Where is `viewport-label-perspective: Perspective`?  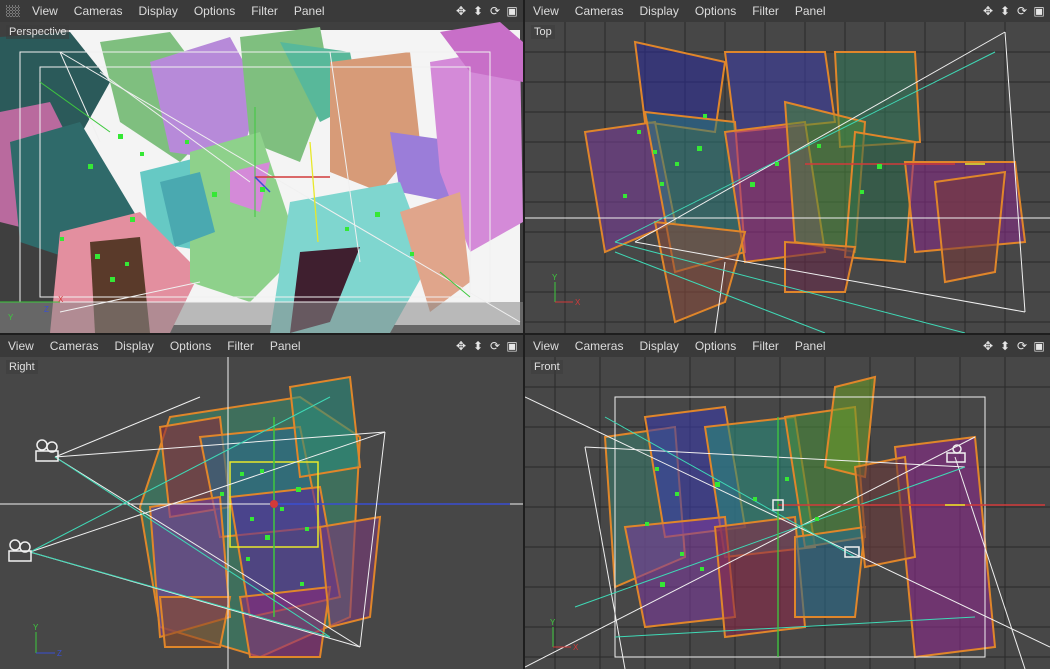
viewport-label-perspective: Perspective is located at coordinates (38, 32).